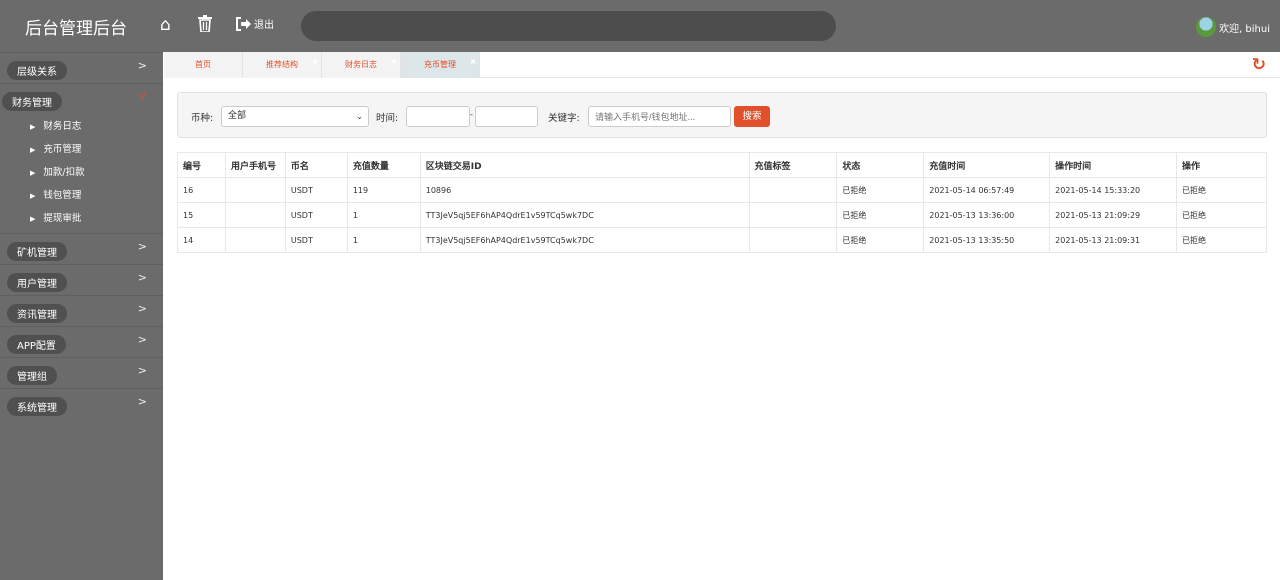  Describe the element at coordinates (255, 165) in the screenshot. I see `column-header: 用户手机号` at that location.